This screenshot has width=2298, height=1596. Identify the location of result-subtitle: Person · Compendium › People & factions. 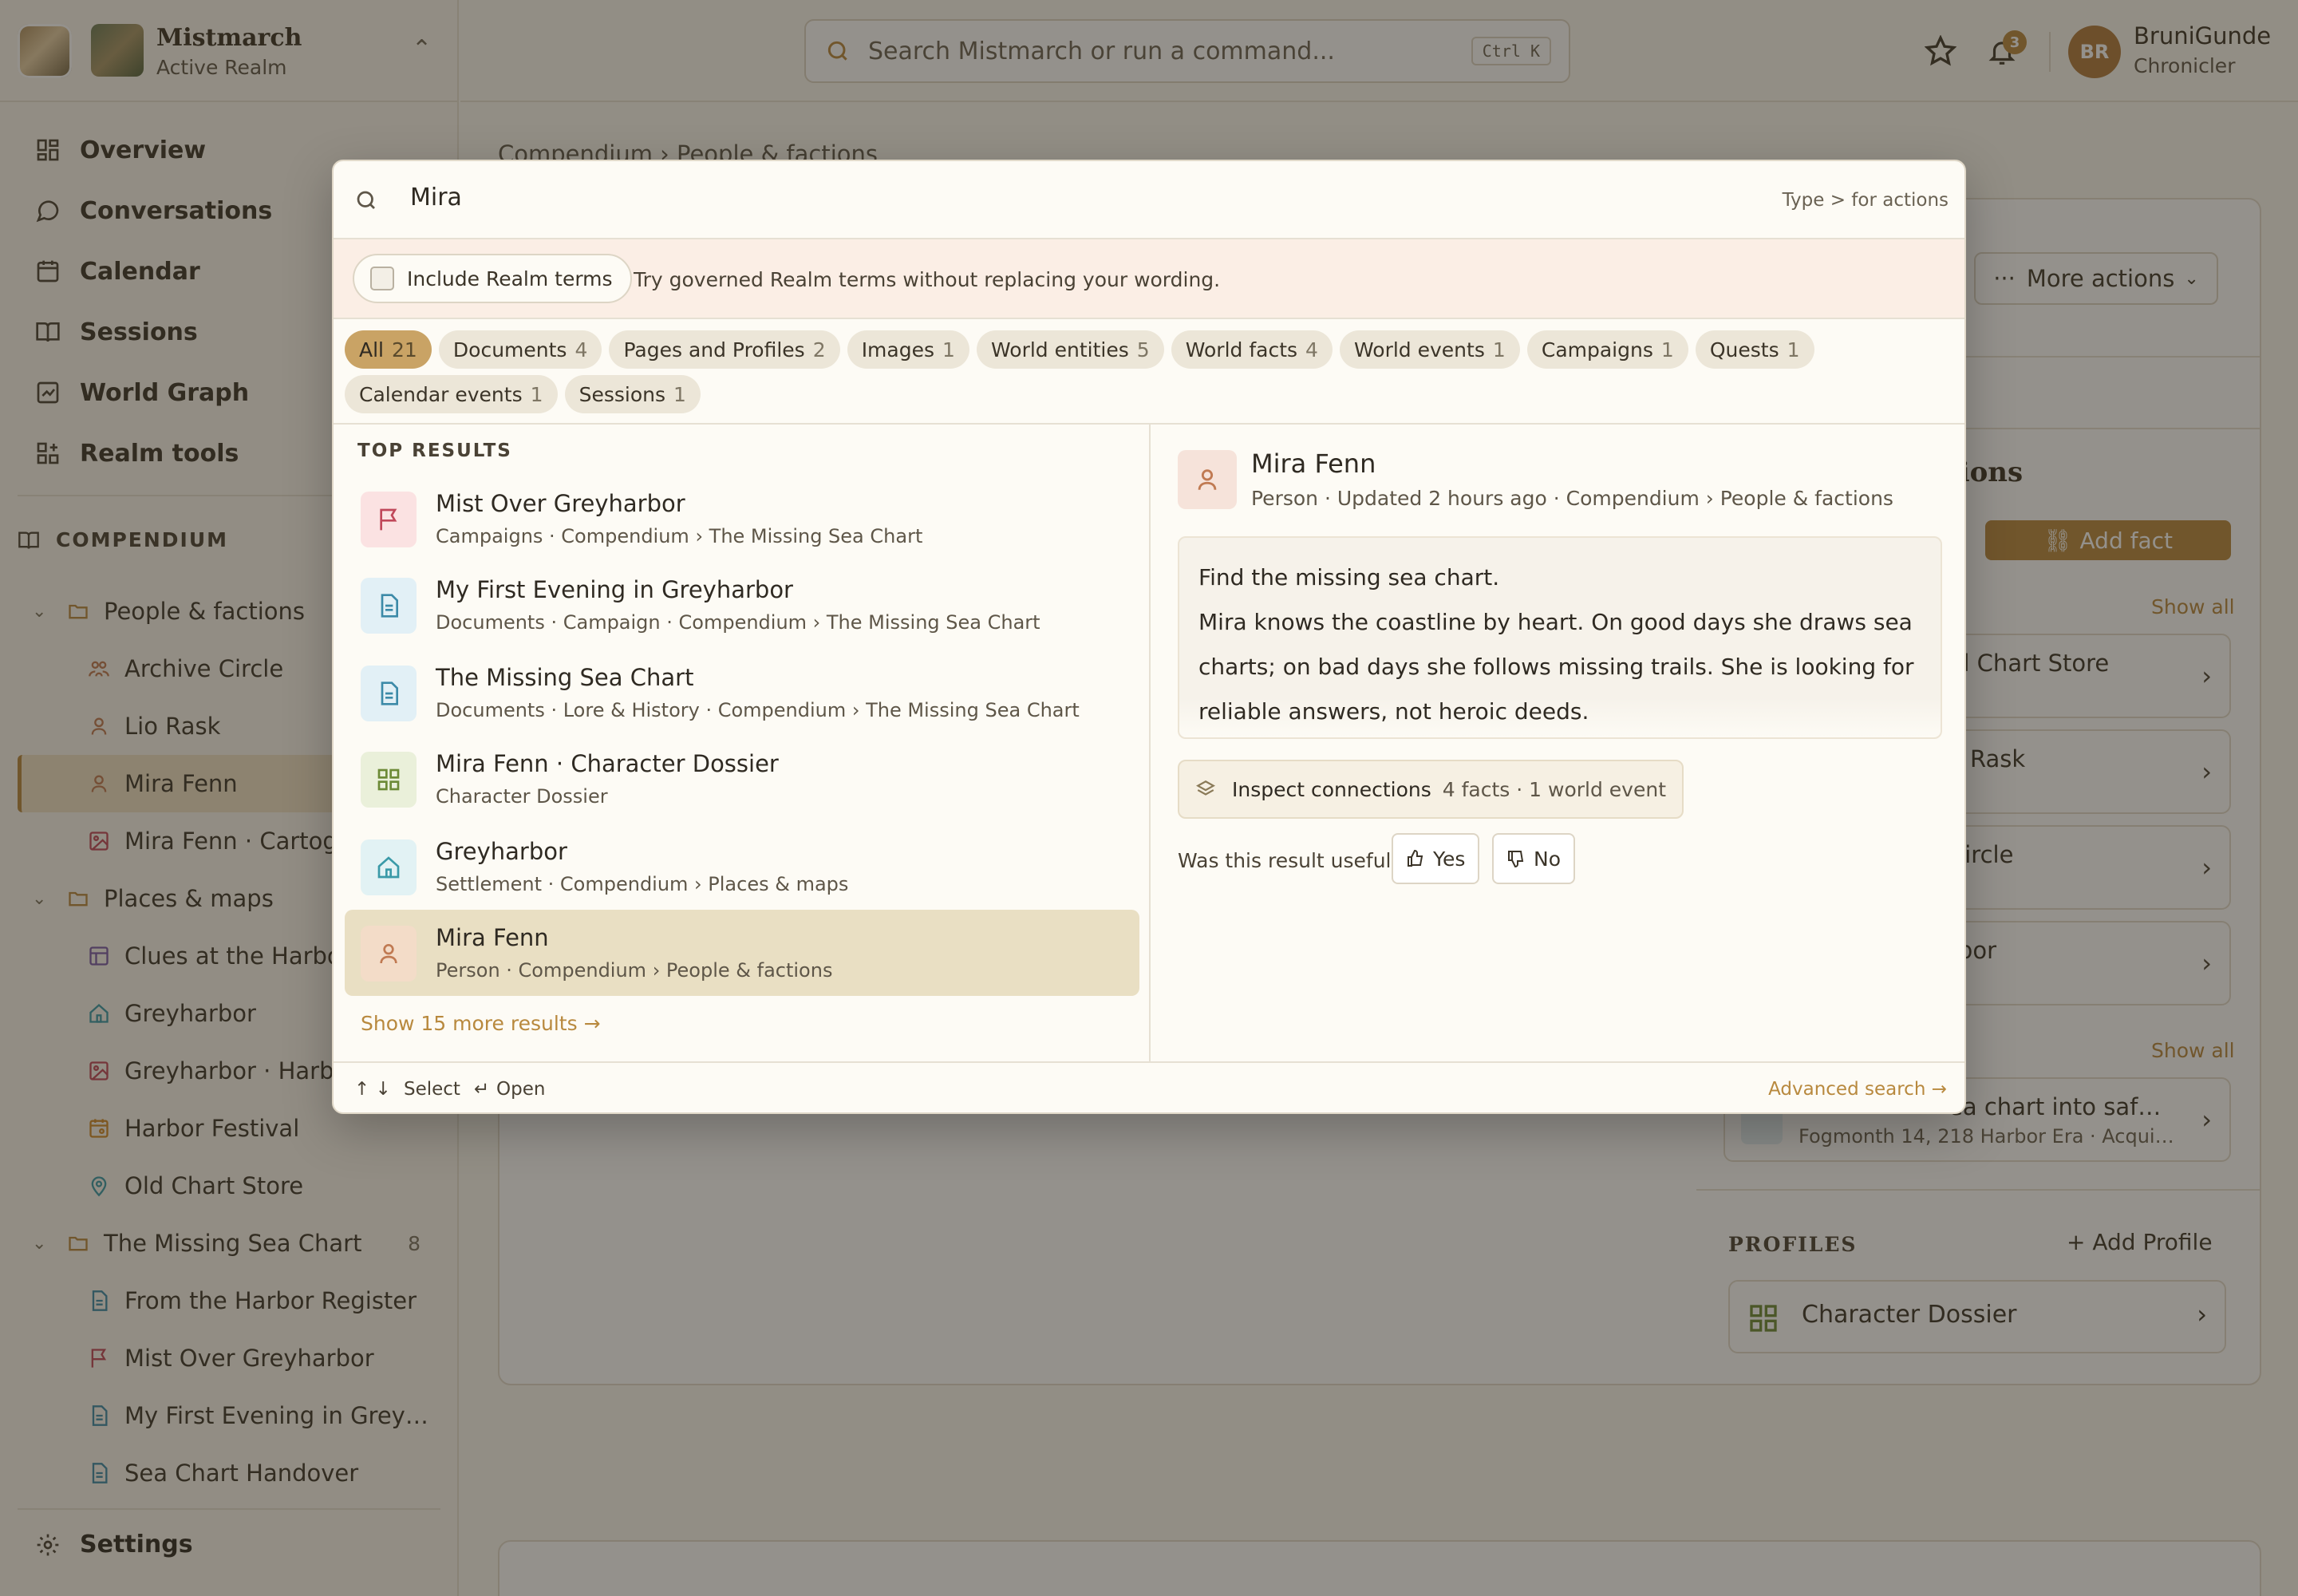
(634, 970).